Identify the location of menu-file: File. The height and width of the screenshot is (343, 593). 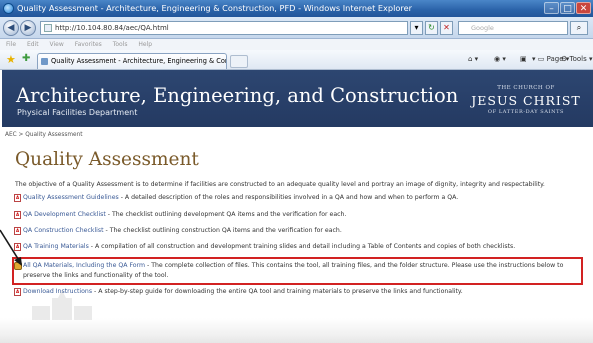
(11, 44).